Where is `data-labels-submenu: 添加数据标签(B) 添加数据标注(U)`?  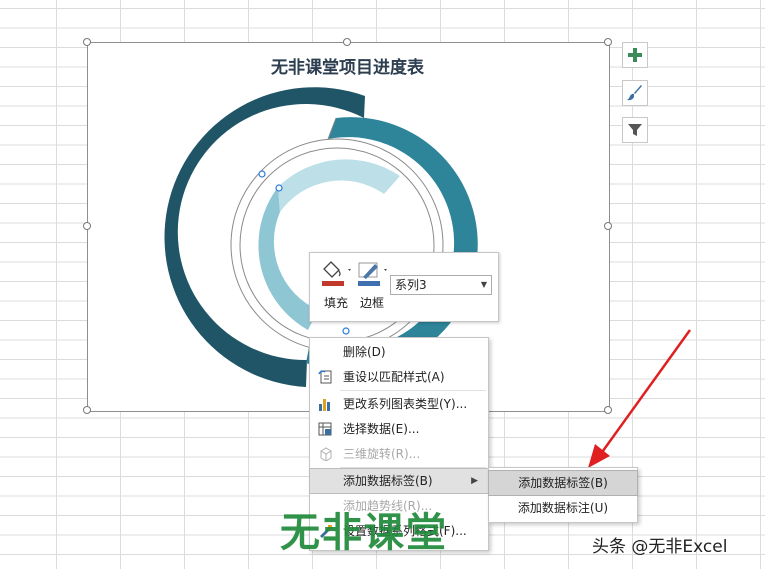
data-labels-submenu: 添加数据标签(B) 添加数据标注(U) is located at coordinates (563, 495).